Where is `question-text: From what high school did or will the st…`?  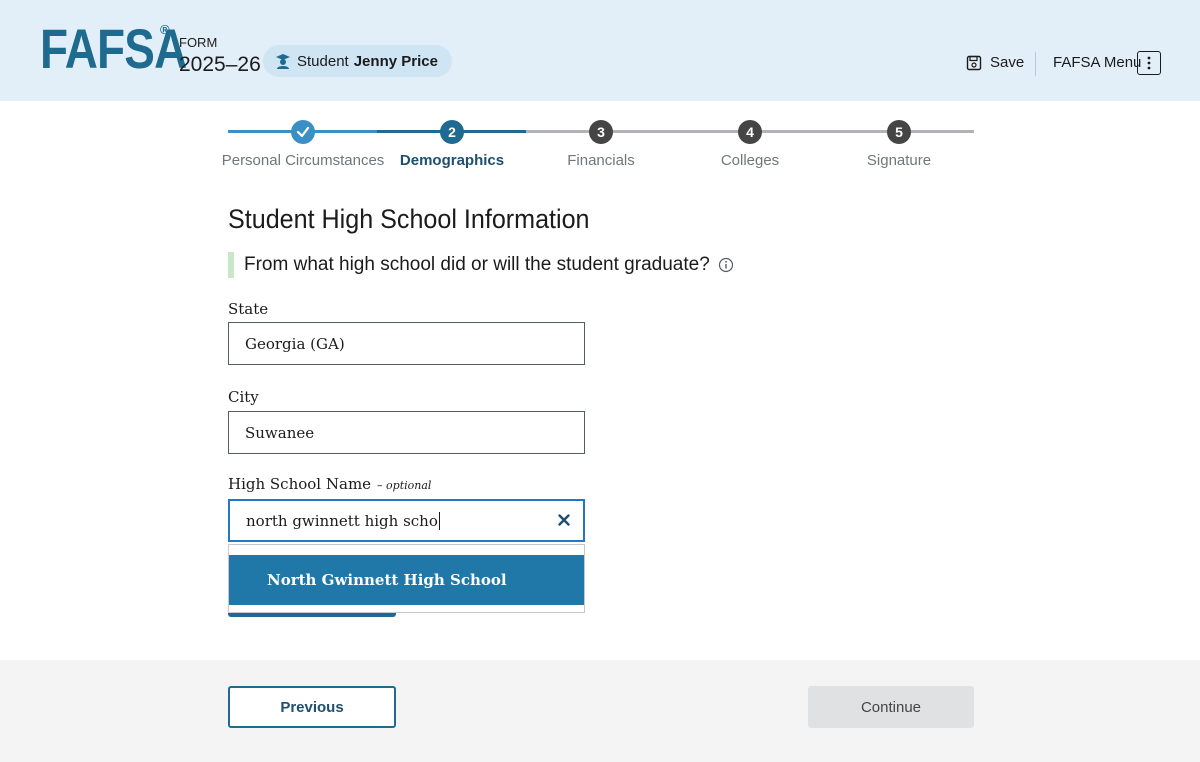 question-text: From what high school did or will the st… is located at coordinates (477, 264).